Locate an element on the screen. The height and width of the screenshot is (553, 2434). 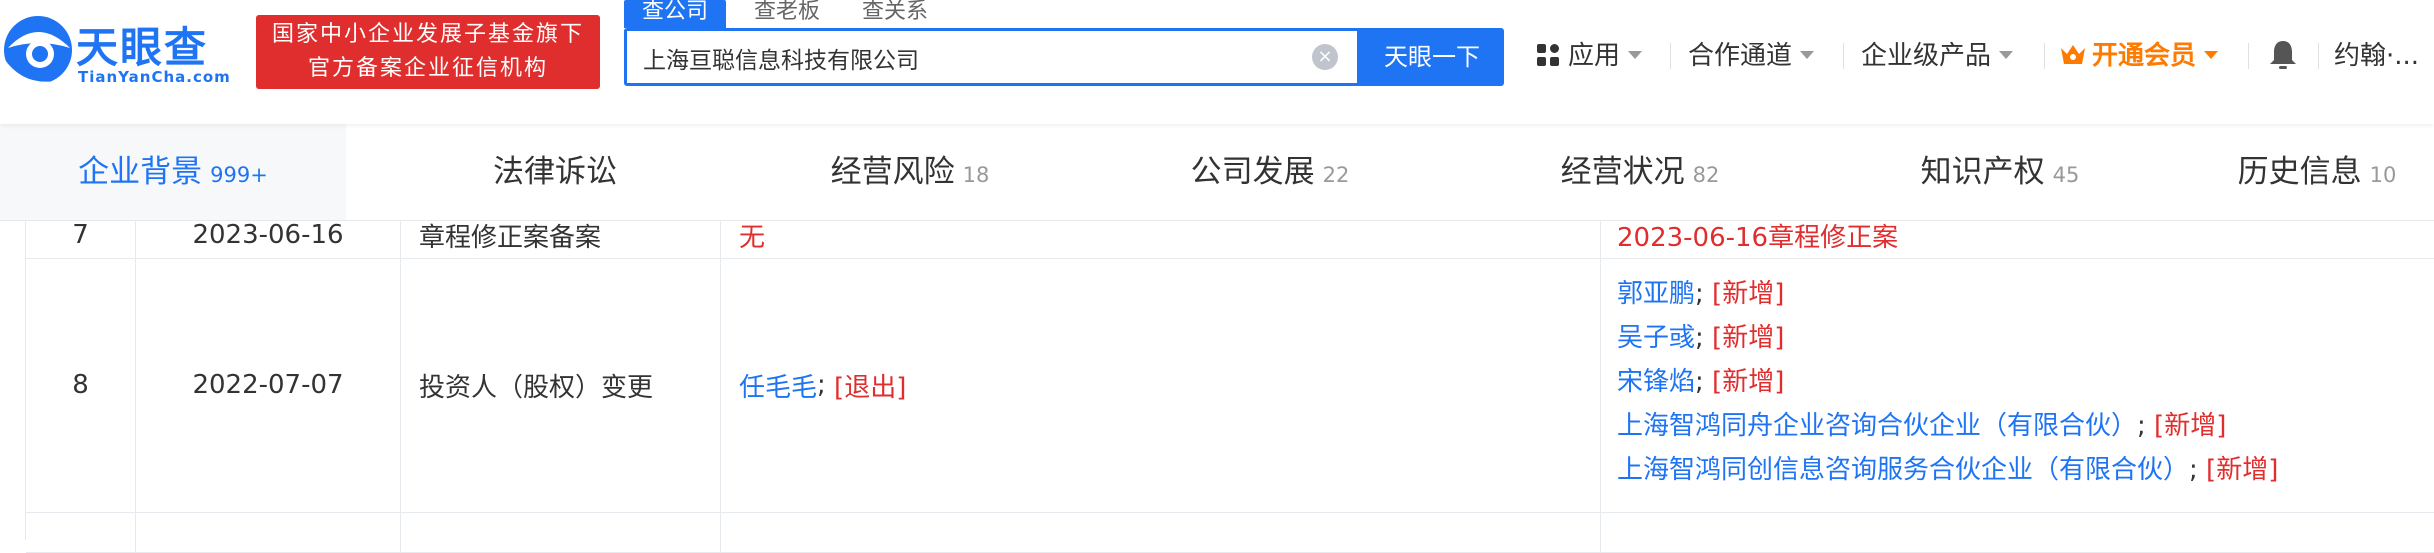
row-type: 章程修正案备案 is located at coordinates (510, 237).